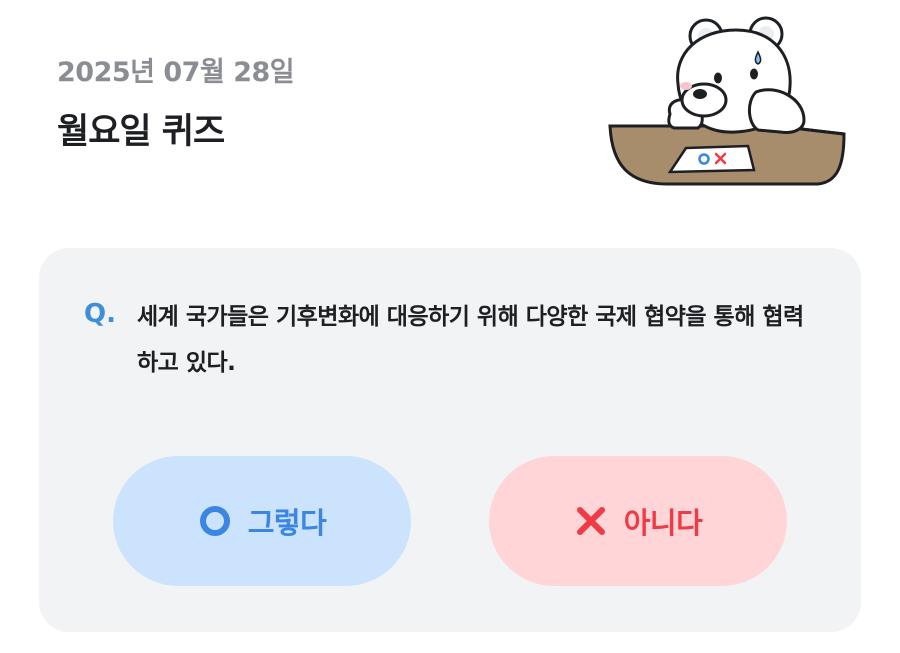 The height and width of the screenshot is (653, 900). Describe the element at coordinates (590, 521) in the screenshot. I see `x-mark-icon` at that location.